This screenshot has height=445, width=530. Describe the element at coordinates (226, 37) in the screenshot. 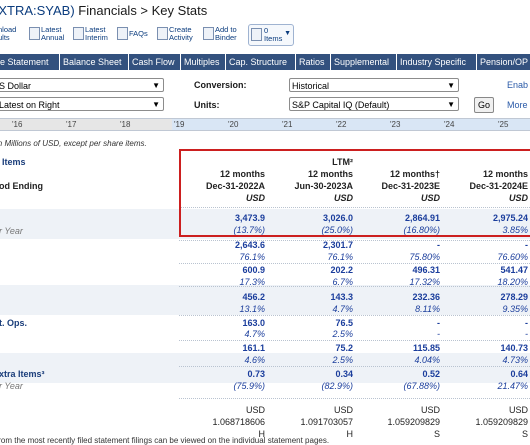

I see `add-to-binder-label-2: Binder` at that location.